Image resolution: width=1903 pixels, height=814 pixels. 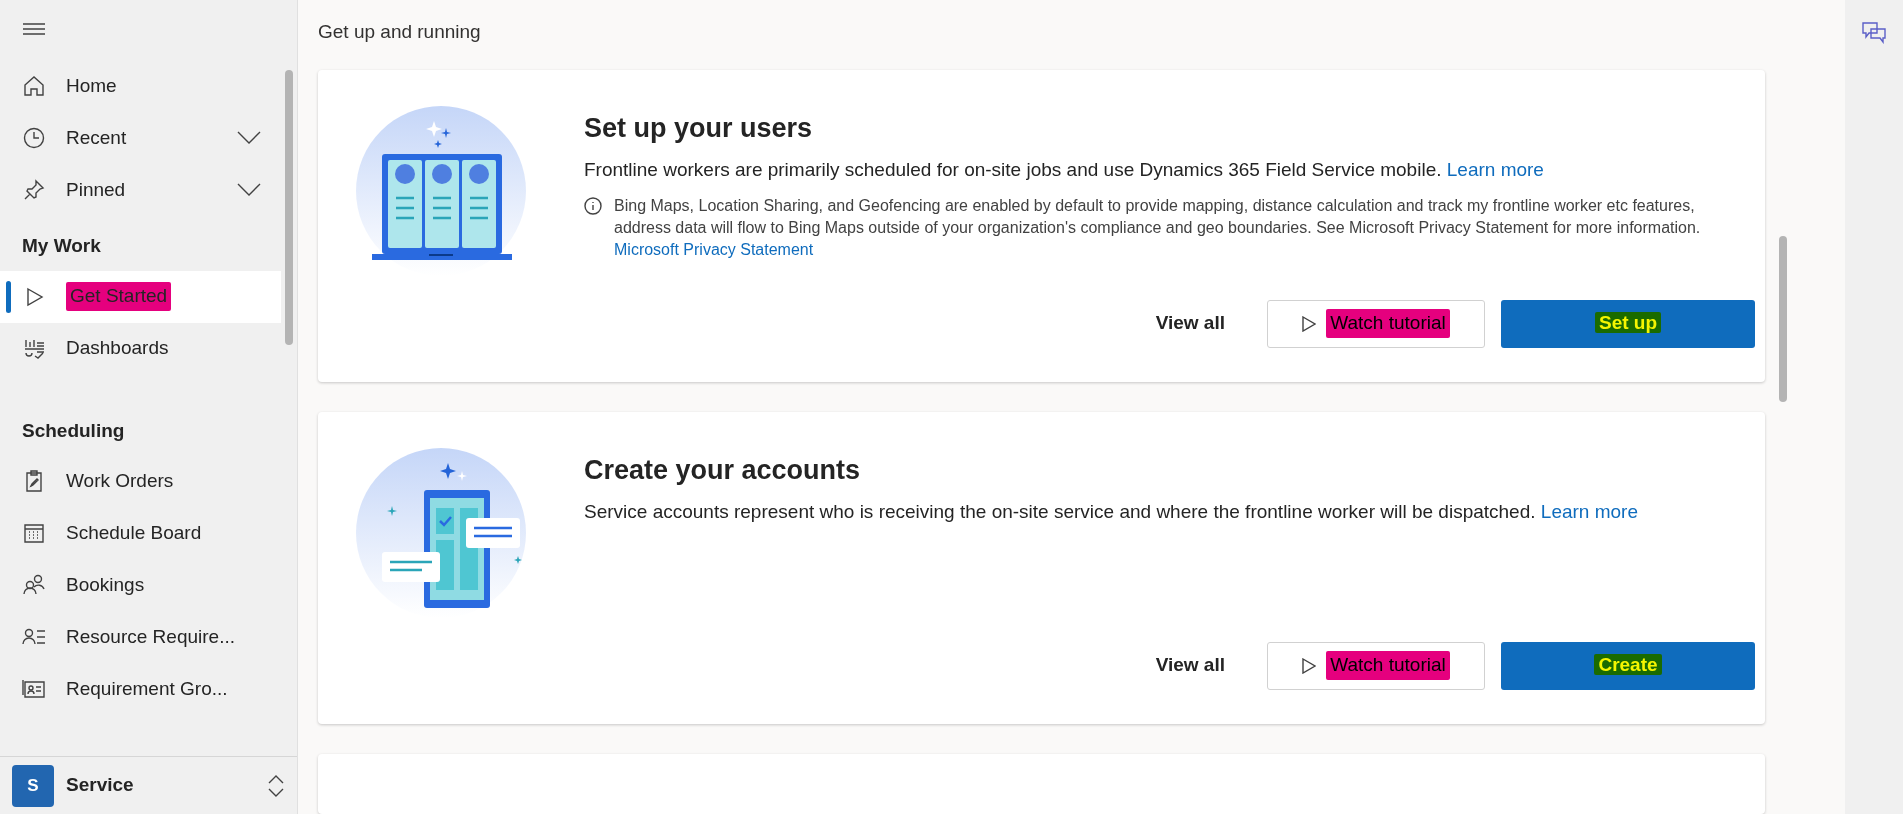 I want to click on info-icon, so click(x=593, y=205).